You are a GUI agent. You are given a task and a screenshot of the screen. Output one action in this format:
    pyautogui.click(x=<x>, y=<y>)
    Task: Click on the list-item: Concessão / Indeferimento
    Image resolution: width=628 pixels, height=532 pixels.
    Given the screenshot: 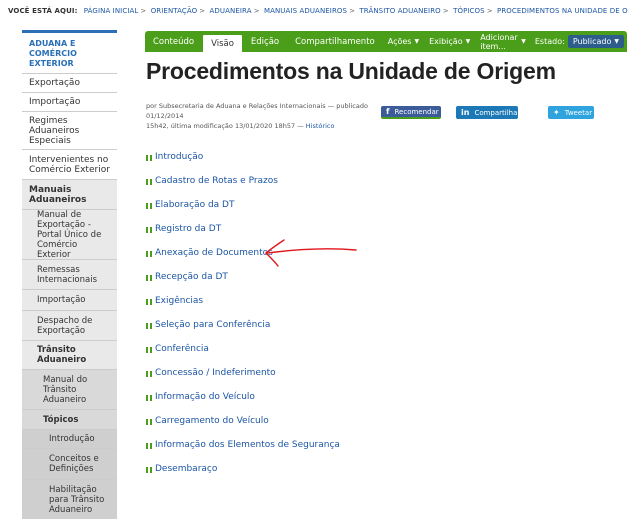 What is the action you would take?
    pyautogui.click(x=243, y=373)
    